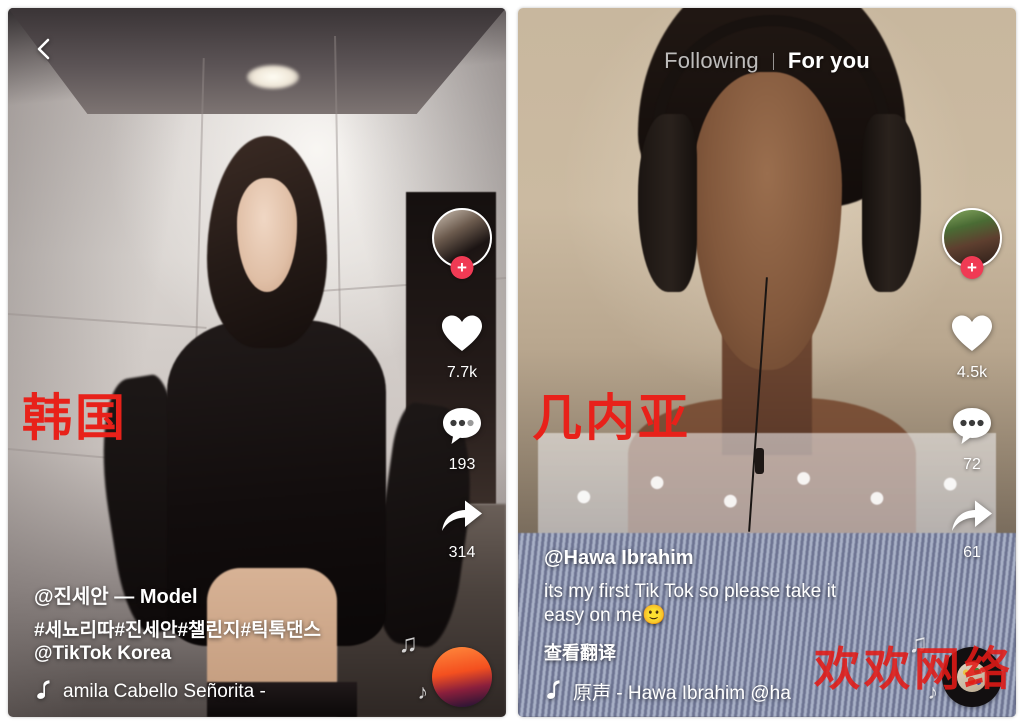 The height and width of the screenshot is (723, 1024). What do you see at coordinates (972, 552) in the screenshot?
I see `share-count: 61` at bounding box center [972, 552].